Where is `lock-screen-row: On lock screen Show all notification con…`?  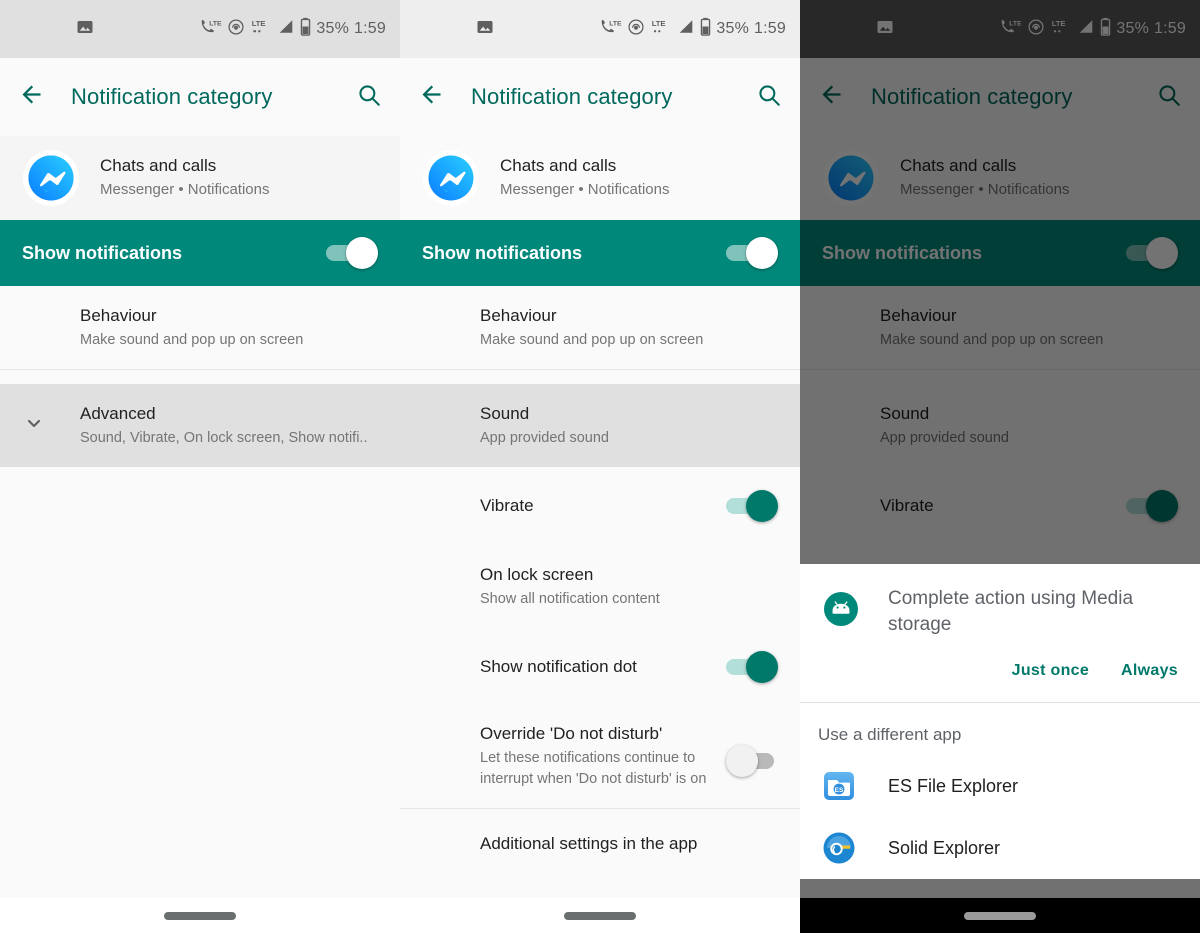 lock-screen-row: On lock screen Show all notification con… is located at coordinates (600, 586).